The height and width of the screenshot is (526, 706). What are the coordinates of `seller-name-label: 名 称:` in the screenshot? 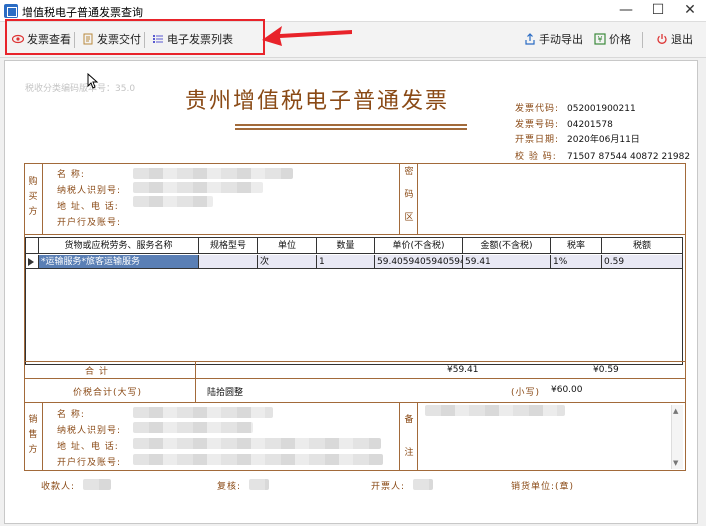 It's located at (71, 415).